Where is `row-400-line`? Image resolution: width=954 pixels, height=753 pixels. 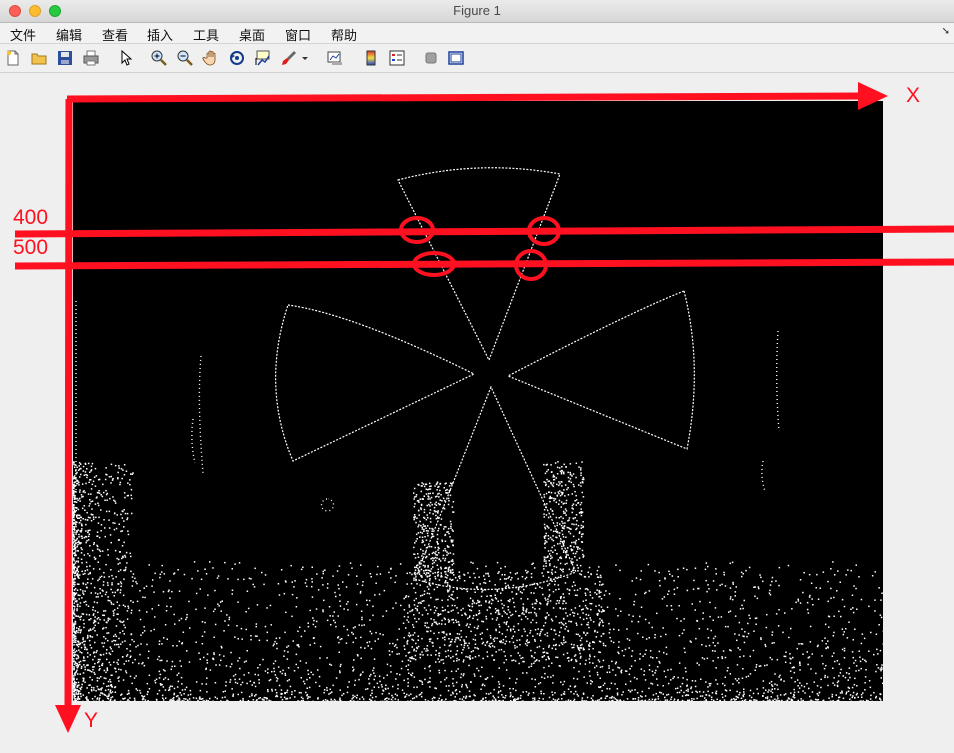
row-400-line is located at coordinates (484, 231).